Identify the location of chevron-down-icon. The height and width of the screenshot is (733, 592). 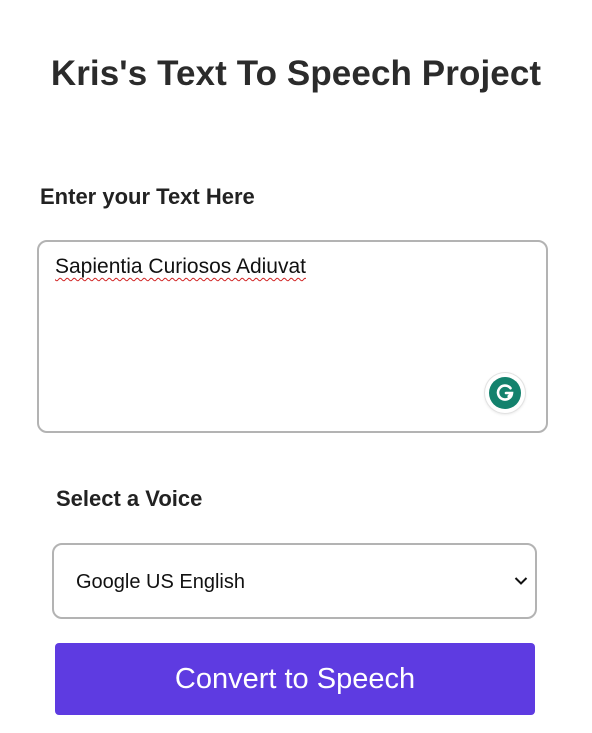
(521, 581).